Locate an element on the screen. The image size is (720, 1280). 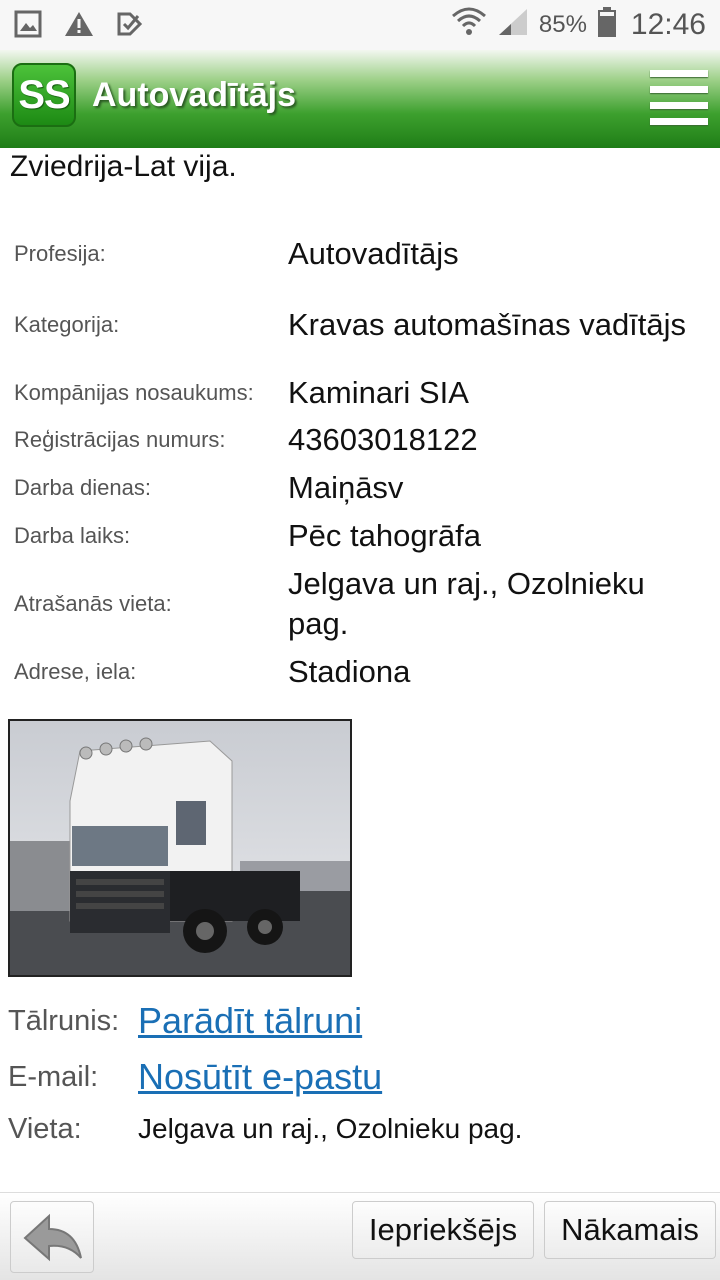
detail-row-profession: Profesija: Autovadītājs is located at coordinates (360, 254).